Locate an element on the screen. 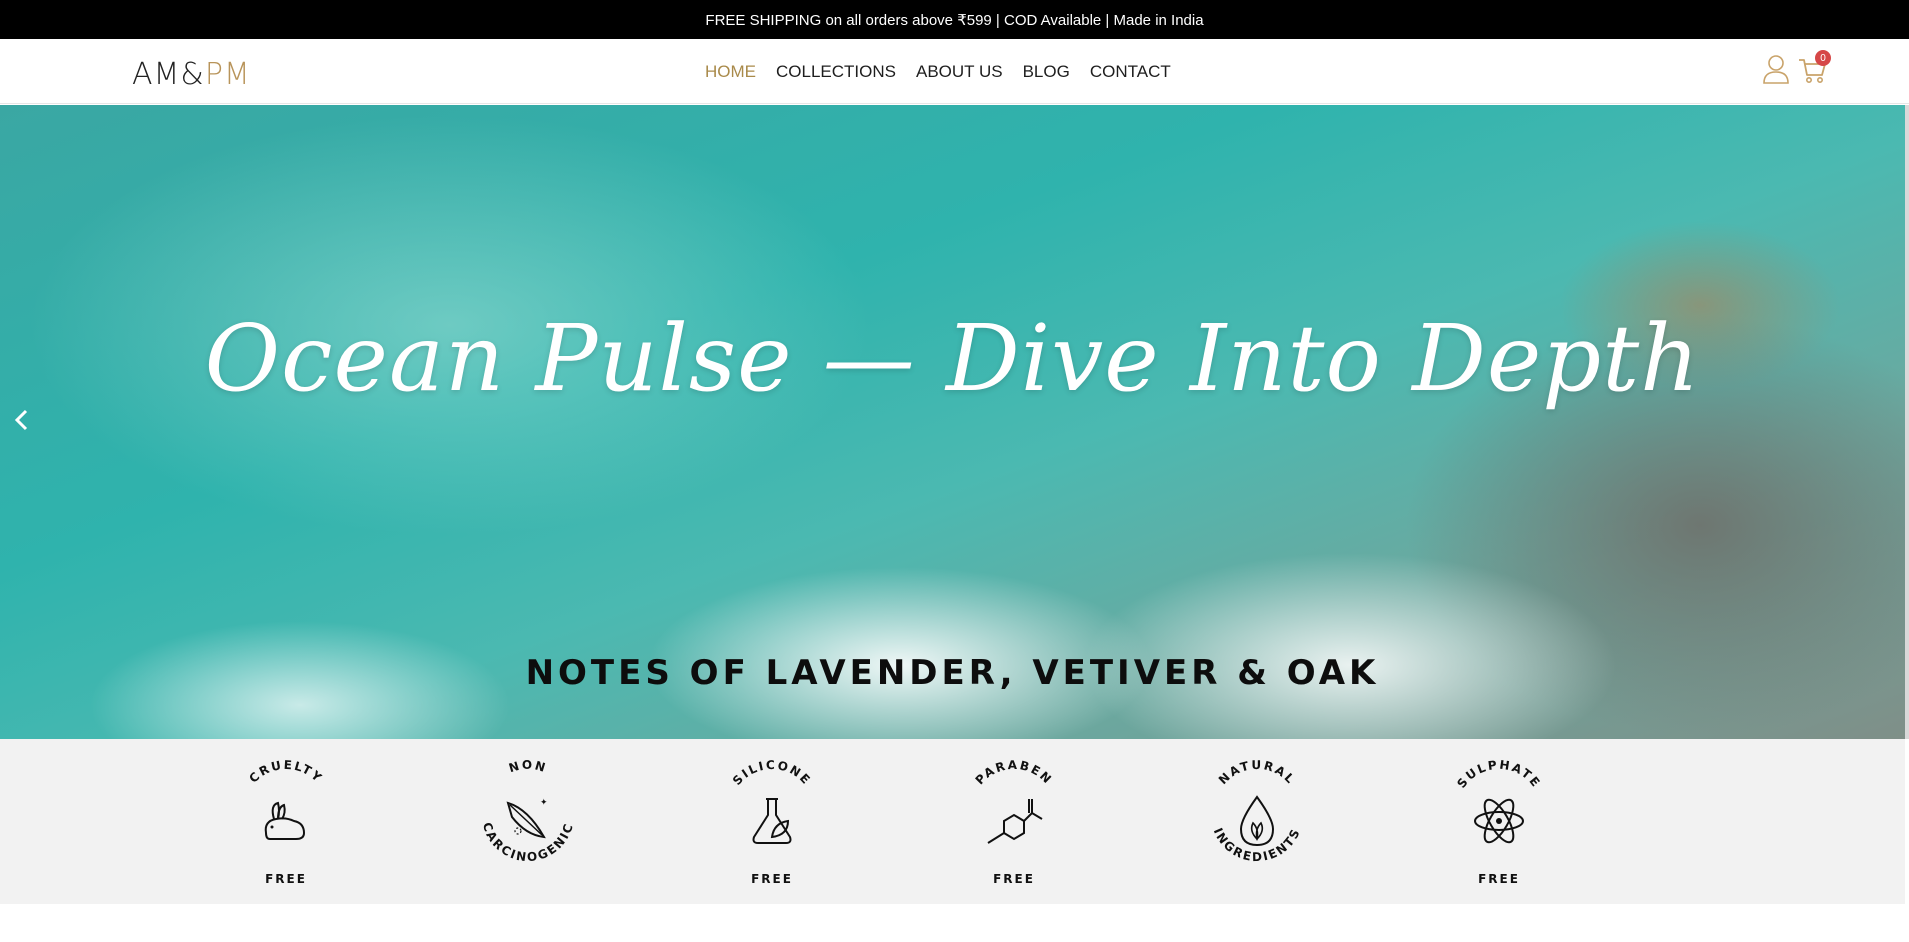  svg-text: SULPHATE is located at coordinates (1498, 774).